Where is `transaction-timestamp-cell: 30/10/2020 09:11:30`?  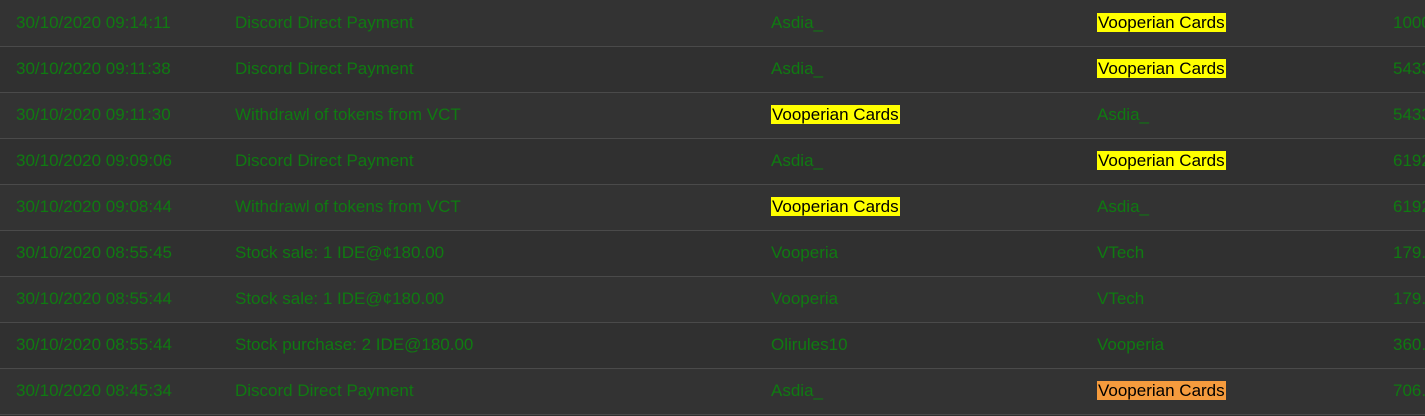
transaction-timestamp-cell: 30/10/2020 09:11:30 is located at coordinates (110, 115).